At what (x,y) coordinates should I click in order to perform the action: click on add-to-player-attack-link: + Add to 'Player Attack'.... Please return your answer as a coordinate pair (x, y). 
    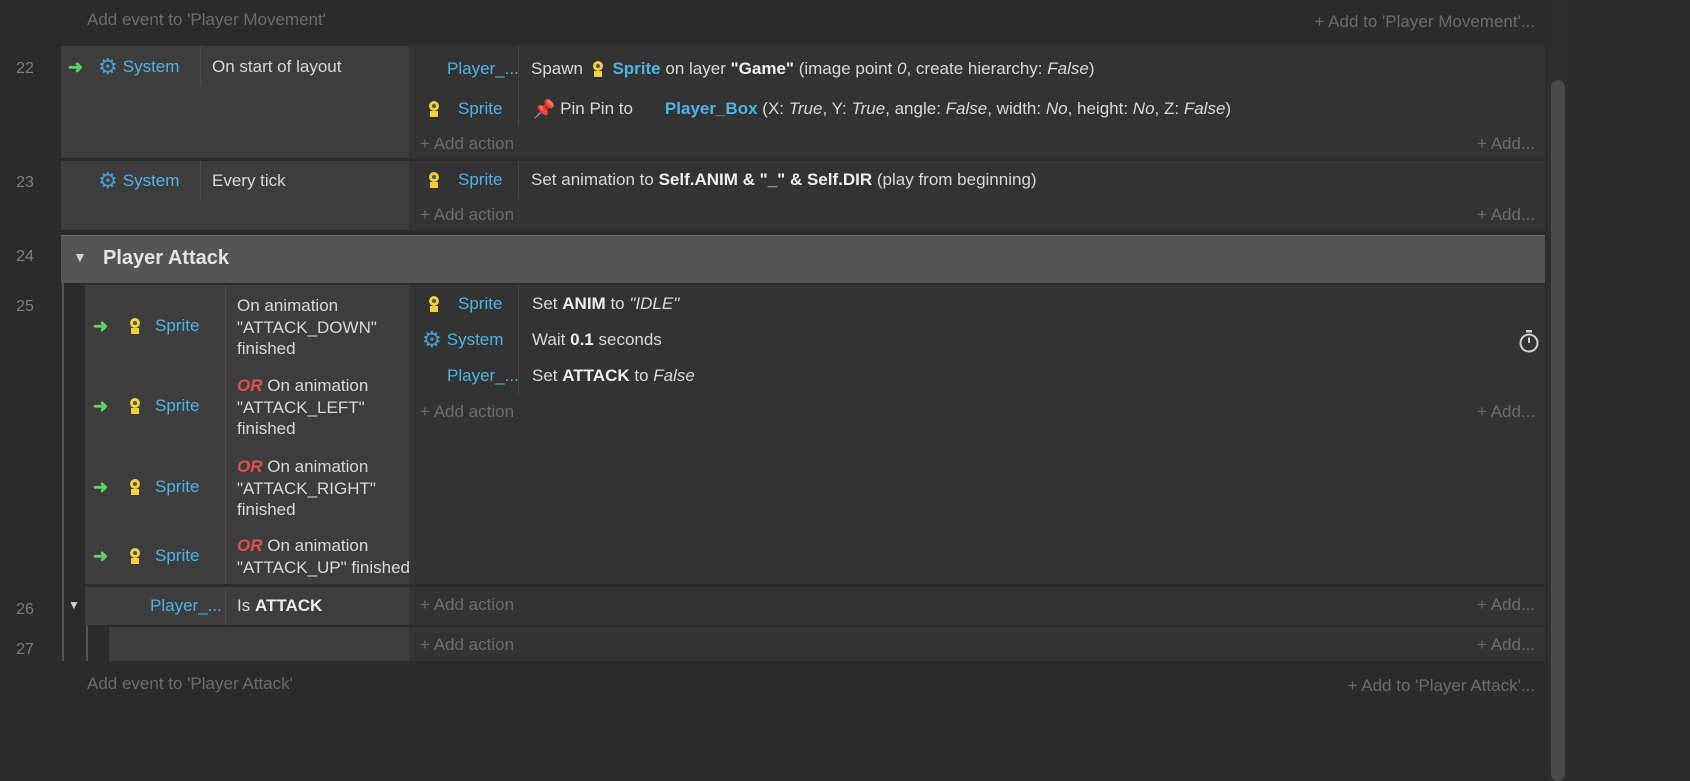
    Looking at the image, I should click on (1441, 686).